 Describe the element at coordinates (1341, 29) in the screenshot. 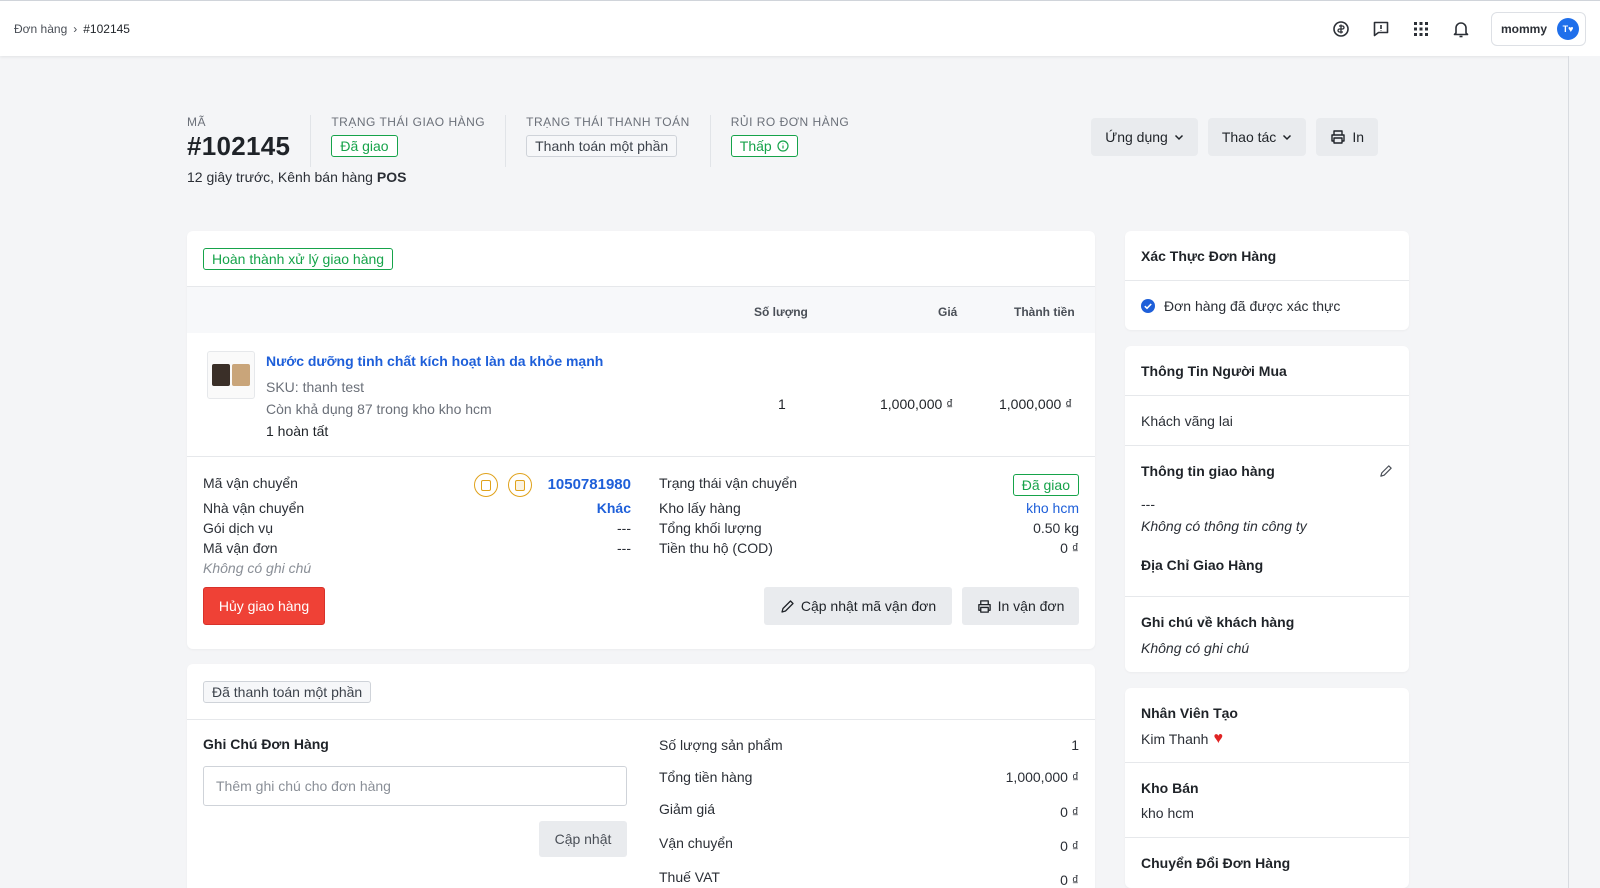

I see `currency-exchange-icon` at that location.